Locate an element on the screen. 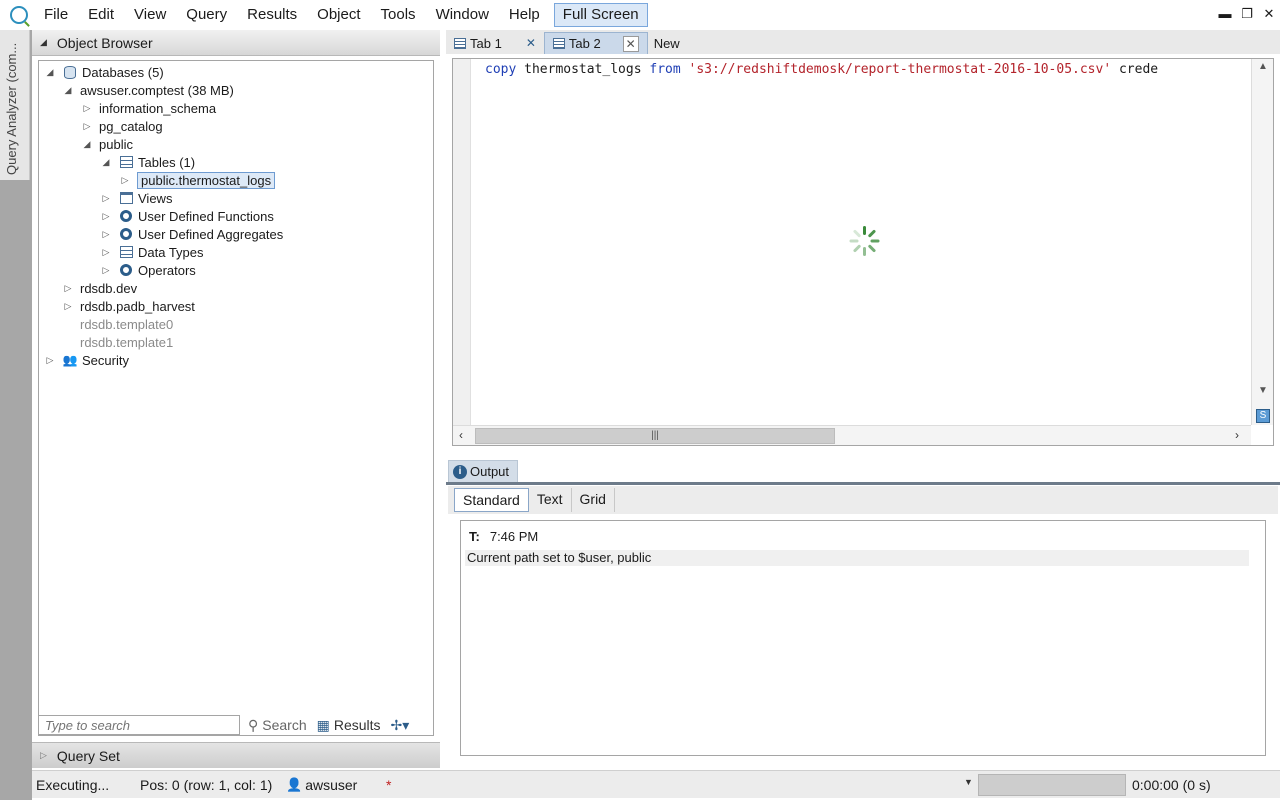  horizontal-scrollbar: ‹ ||| › is located at coordinates (852, 435).